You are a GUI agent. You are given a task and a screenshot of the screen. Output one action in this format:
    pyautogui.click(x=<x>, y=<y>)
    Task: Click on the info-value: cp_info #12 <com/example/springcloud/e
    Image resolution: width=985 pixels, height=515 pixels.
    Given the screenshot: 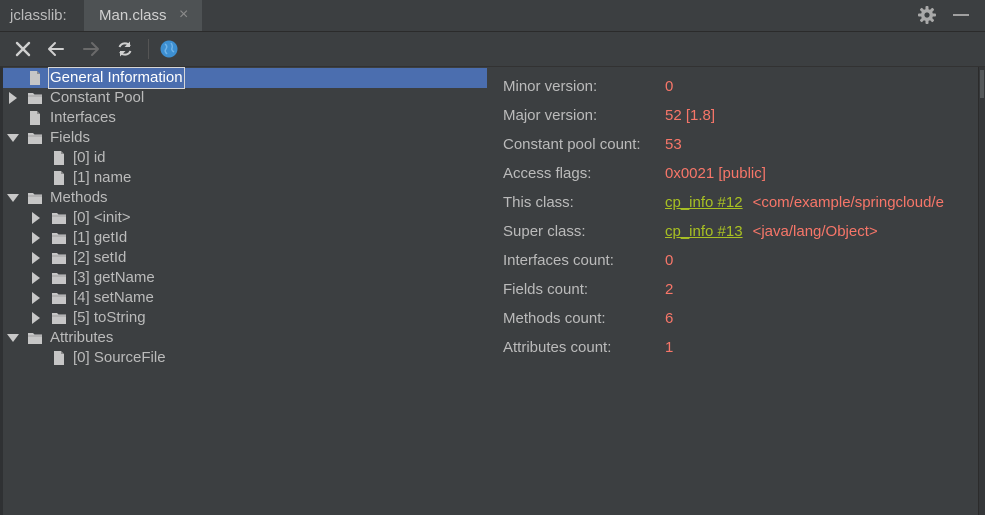 What is the action you would take?
    pyautogui.click(x=804, y=203)
    